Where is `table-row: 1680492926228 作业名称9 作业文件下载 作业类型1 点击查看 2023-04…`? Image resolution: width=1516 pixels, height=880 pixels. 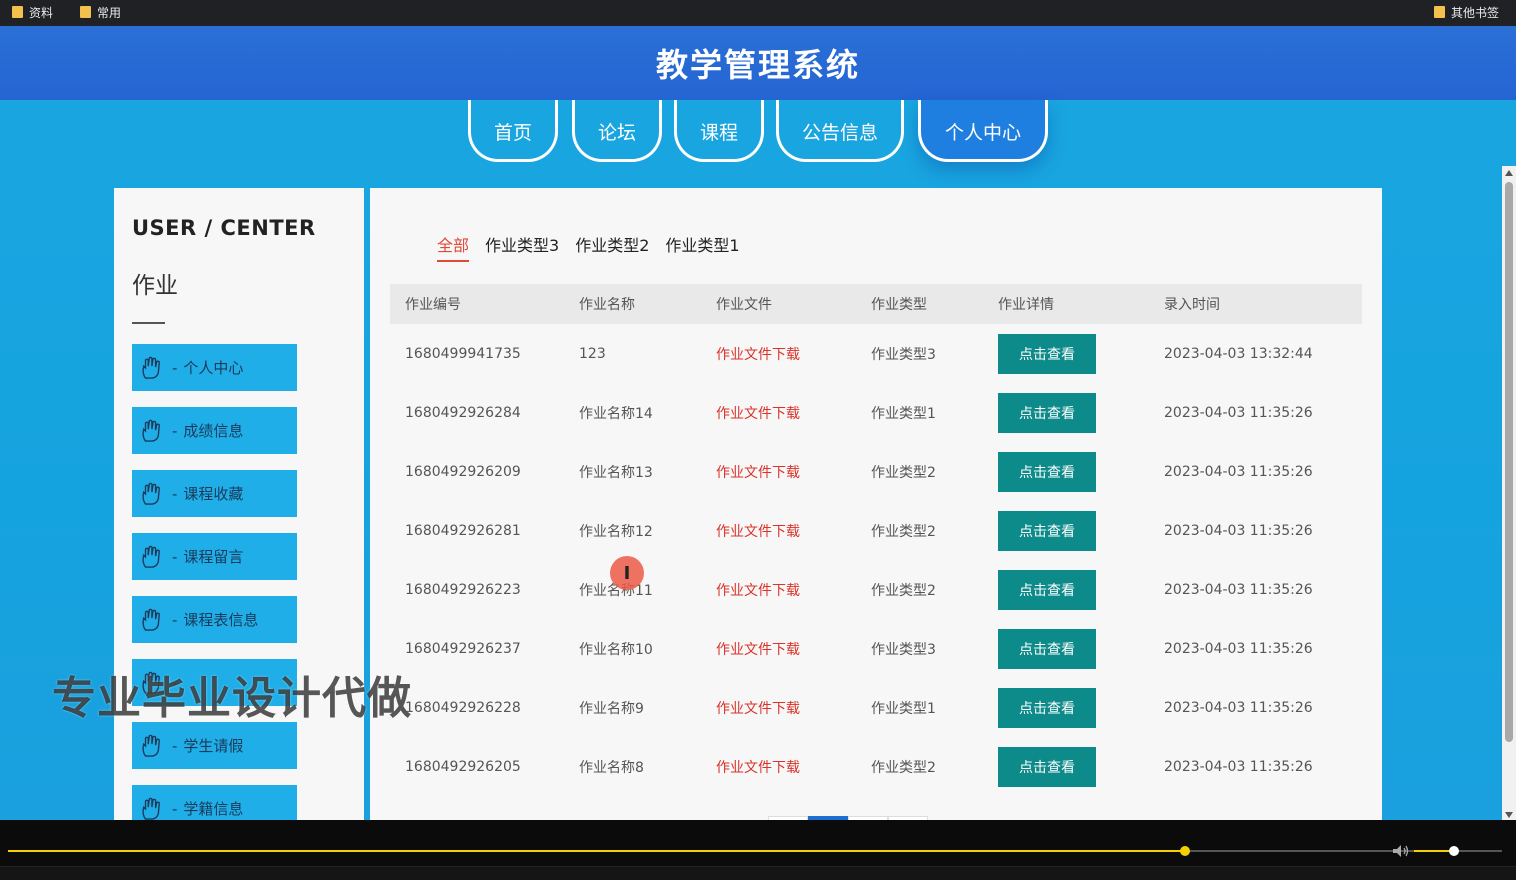 table-row: 1680492926228 作业名称9 作业文件下载 作业类型1 点击查看 2023-04… is located at coordinates (876, 707).